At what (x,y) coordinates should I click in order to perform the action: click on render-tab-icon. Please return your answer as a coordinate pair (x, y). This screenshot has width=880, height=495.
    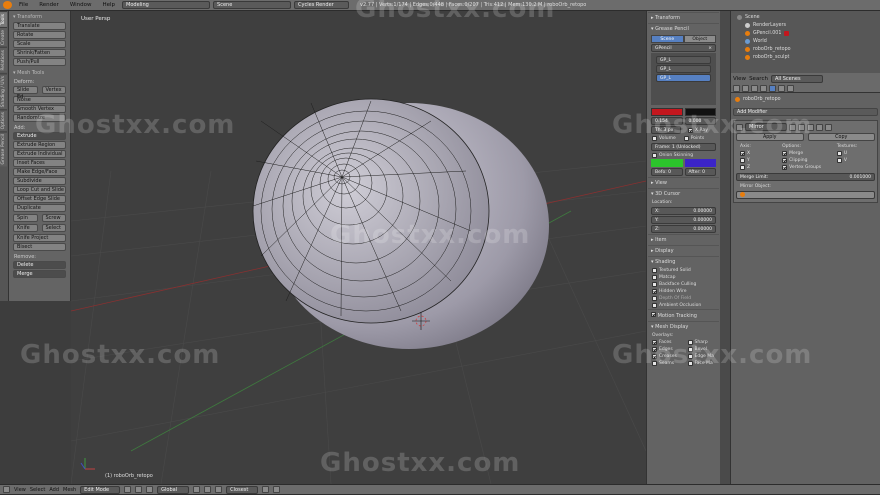
    Looking at the image, I should click on (736, 88).